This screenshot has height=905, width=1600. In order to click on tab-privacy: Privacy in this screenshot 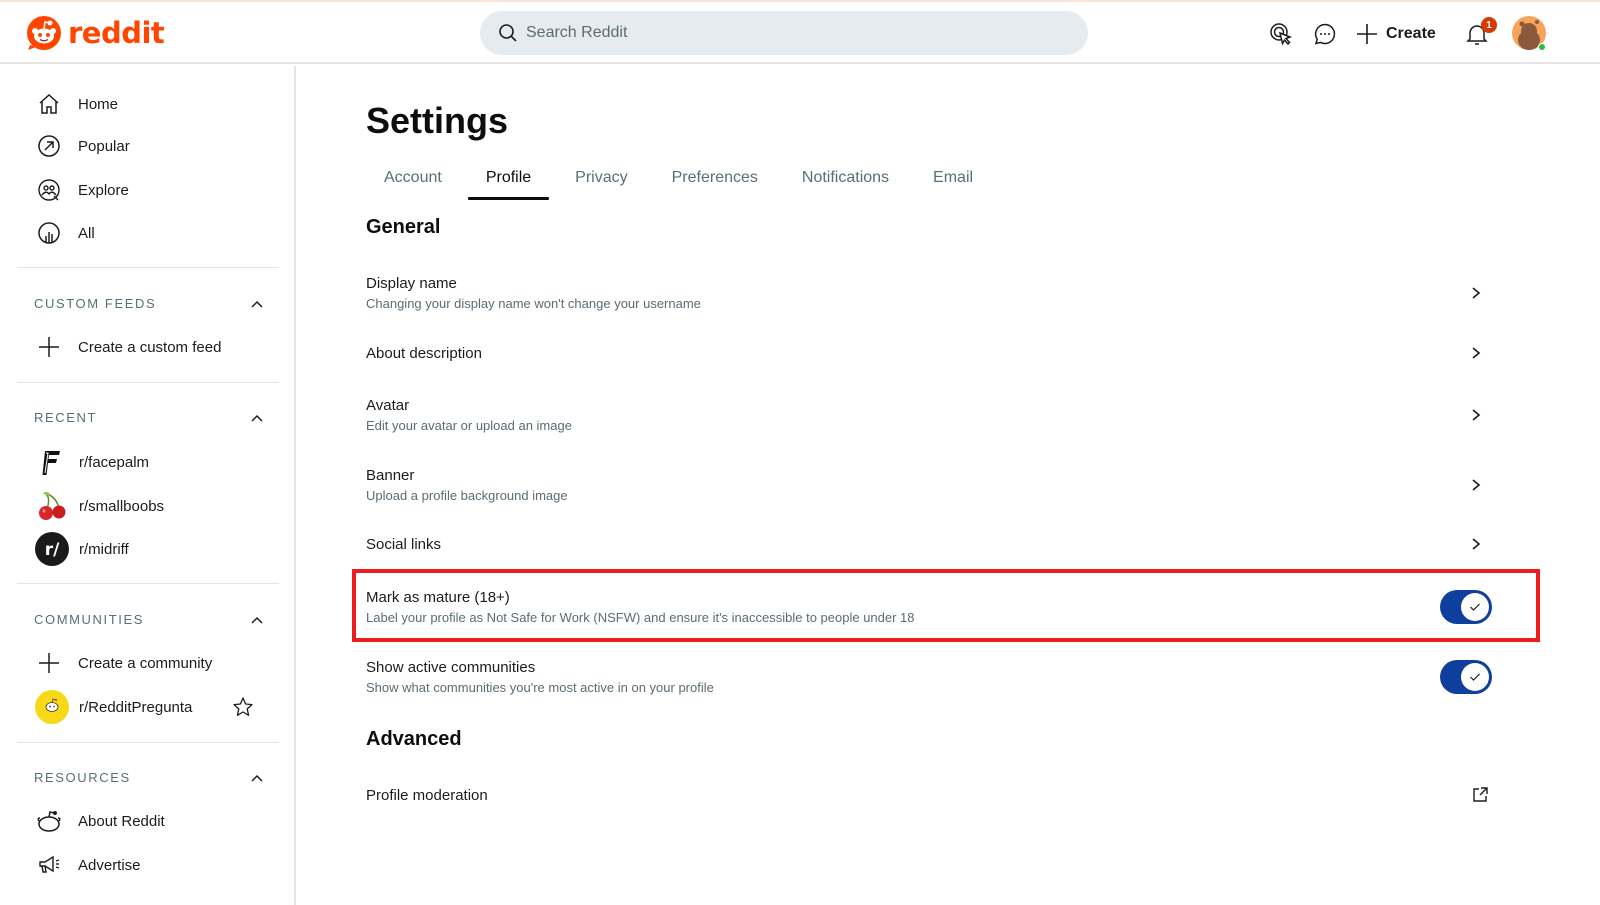, I will do `click(601, 178)`.